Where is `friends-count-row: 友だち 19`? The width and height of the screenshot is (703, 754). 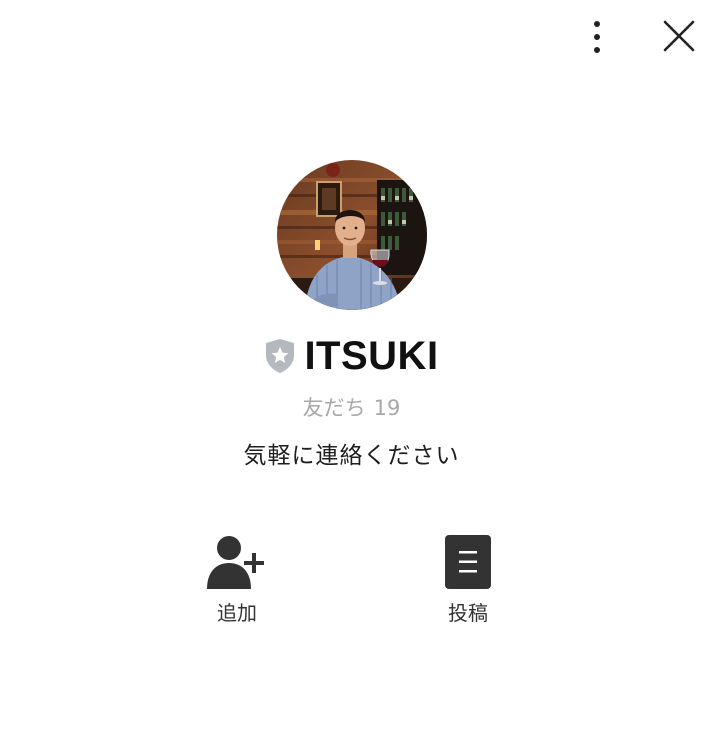
friends-count-row: 友だち 19 is located at coordinates (351, 408).